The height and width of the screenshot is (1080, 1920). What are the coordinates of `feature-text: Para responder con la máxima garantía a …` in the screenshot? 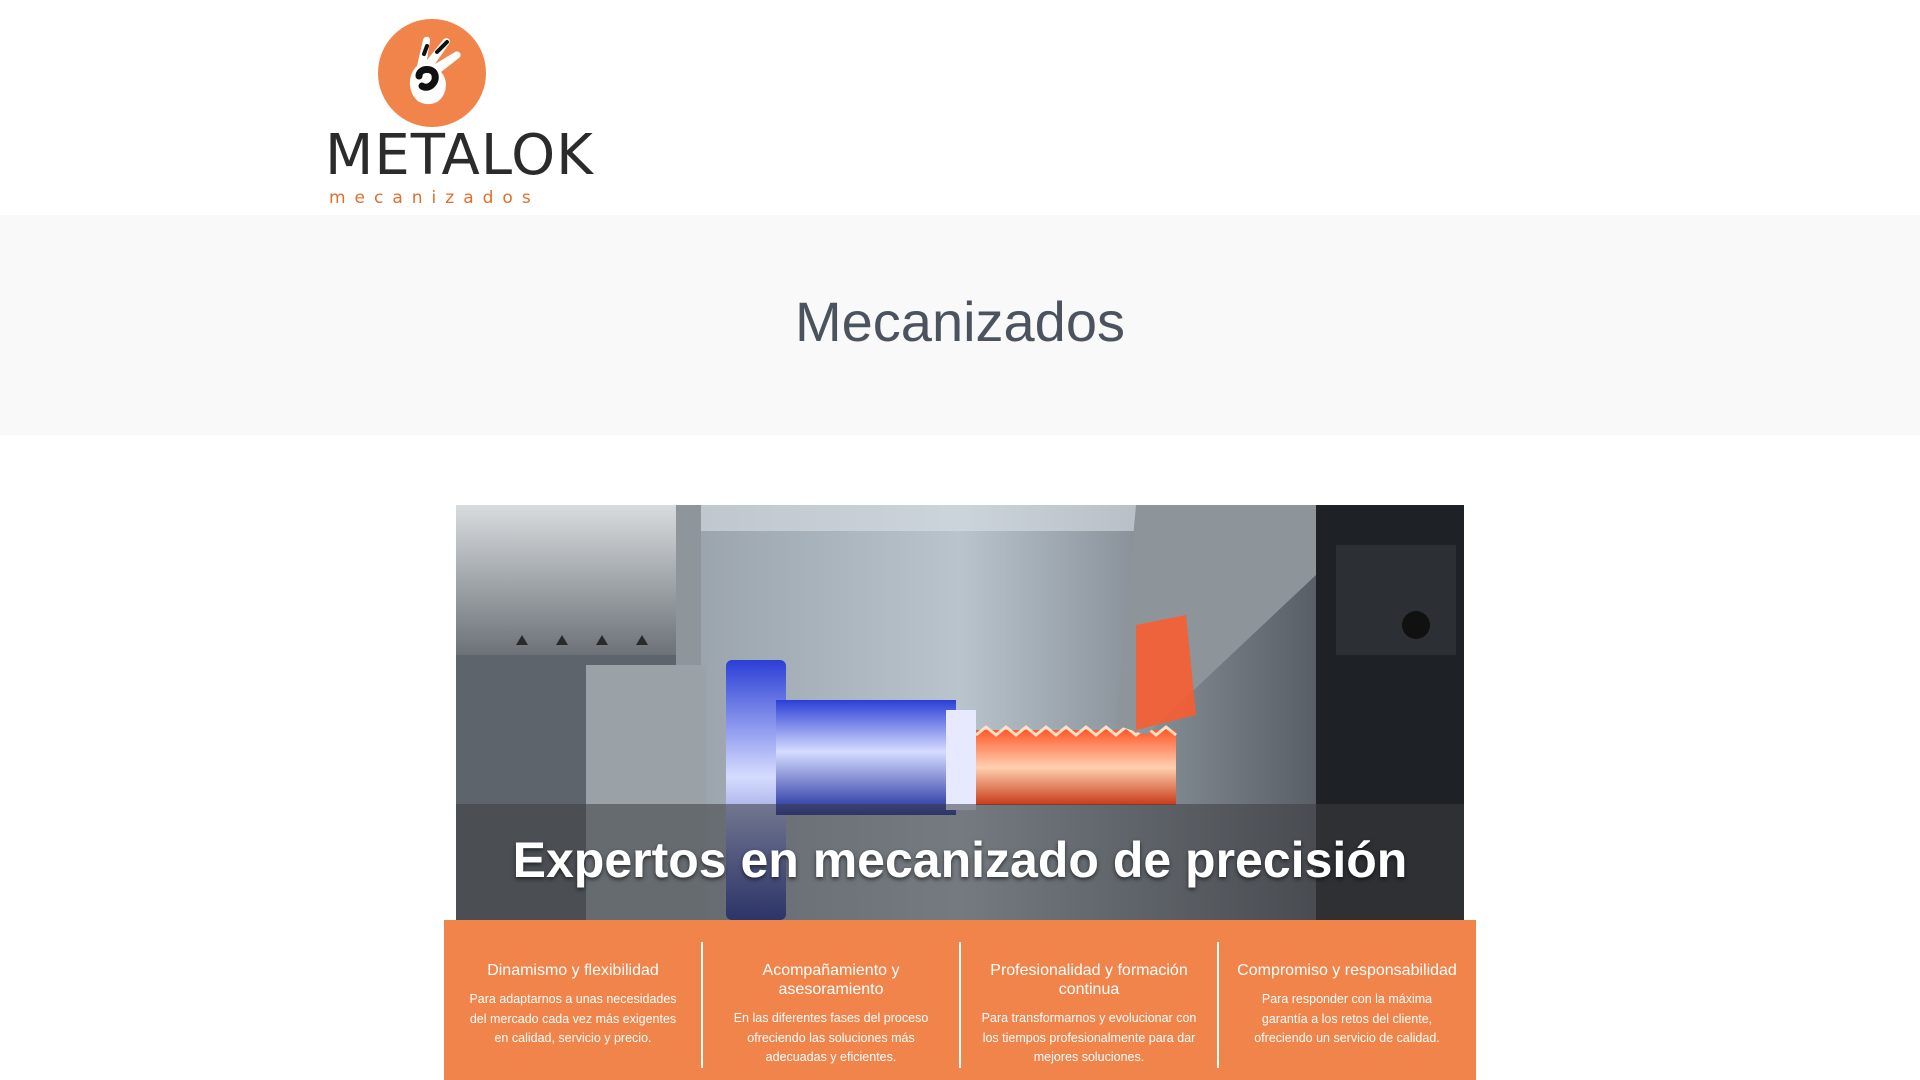 It's located at (1347, 1018).